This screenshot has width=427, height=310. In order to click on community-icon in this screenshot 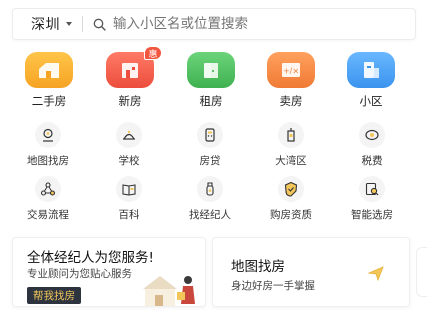, I will do `click(371, 70)`.